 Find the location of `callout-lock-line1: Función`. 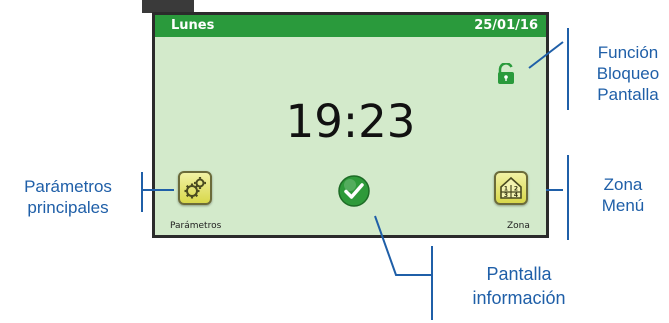

callout-lock-line1: Función is located at coordinates (628, 52).